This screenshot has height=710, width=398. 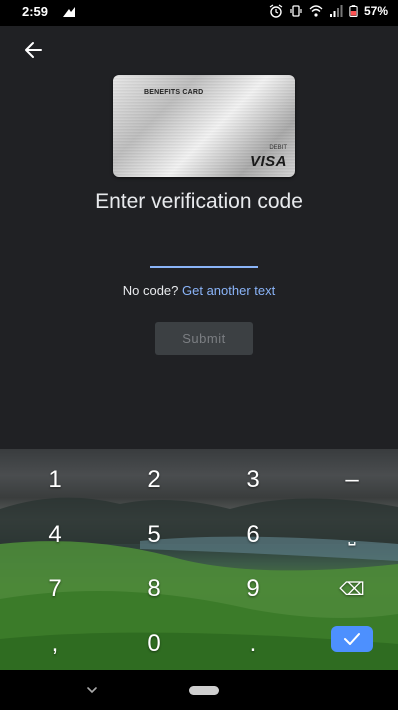 What do you see at coordinates (154, 589) in the screenshot?
I see `key-8: 8` at bounding box center [154, 589].